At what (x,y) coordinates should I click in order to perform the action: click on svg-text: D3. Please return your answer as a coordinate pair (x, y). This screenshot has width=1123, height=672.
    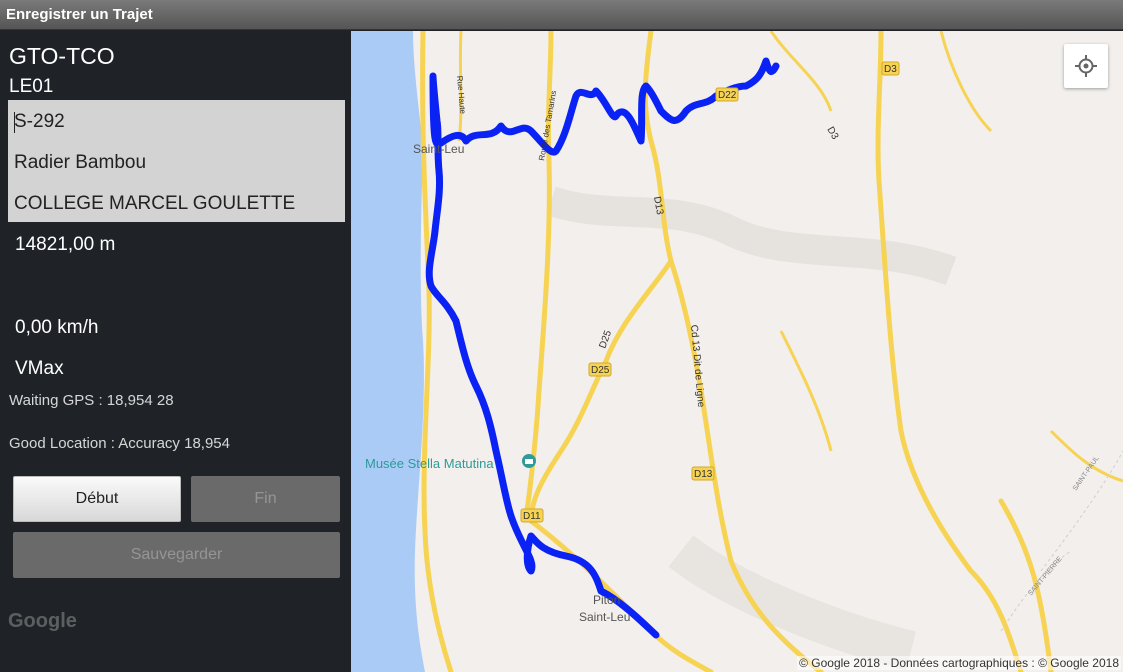
    Looking at the image, I should click on (890, 69).